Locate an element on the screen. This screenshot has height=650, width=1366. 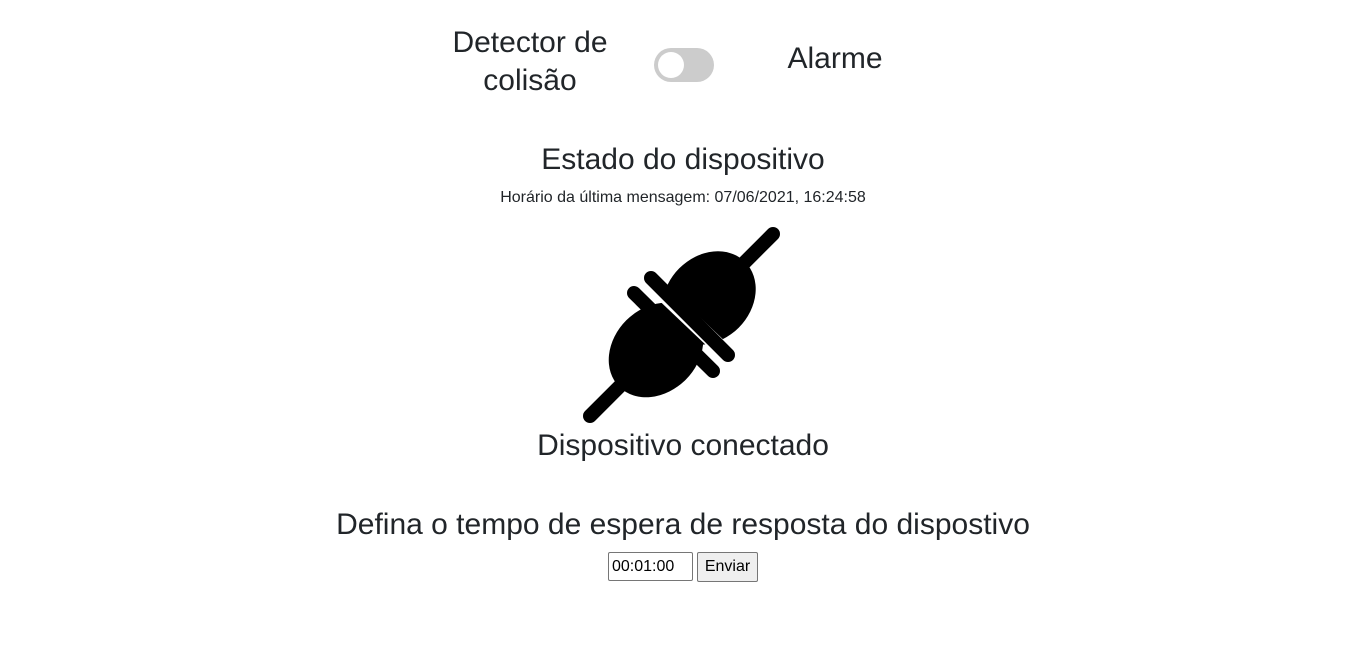
plug-icon is located at coordinates (681, 325).